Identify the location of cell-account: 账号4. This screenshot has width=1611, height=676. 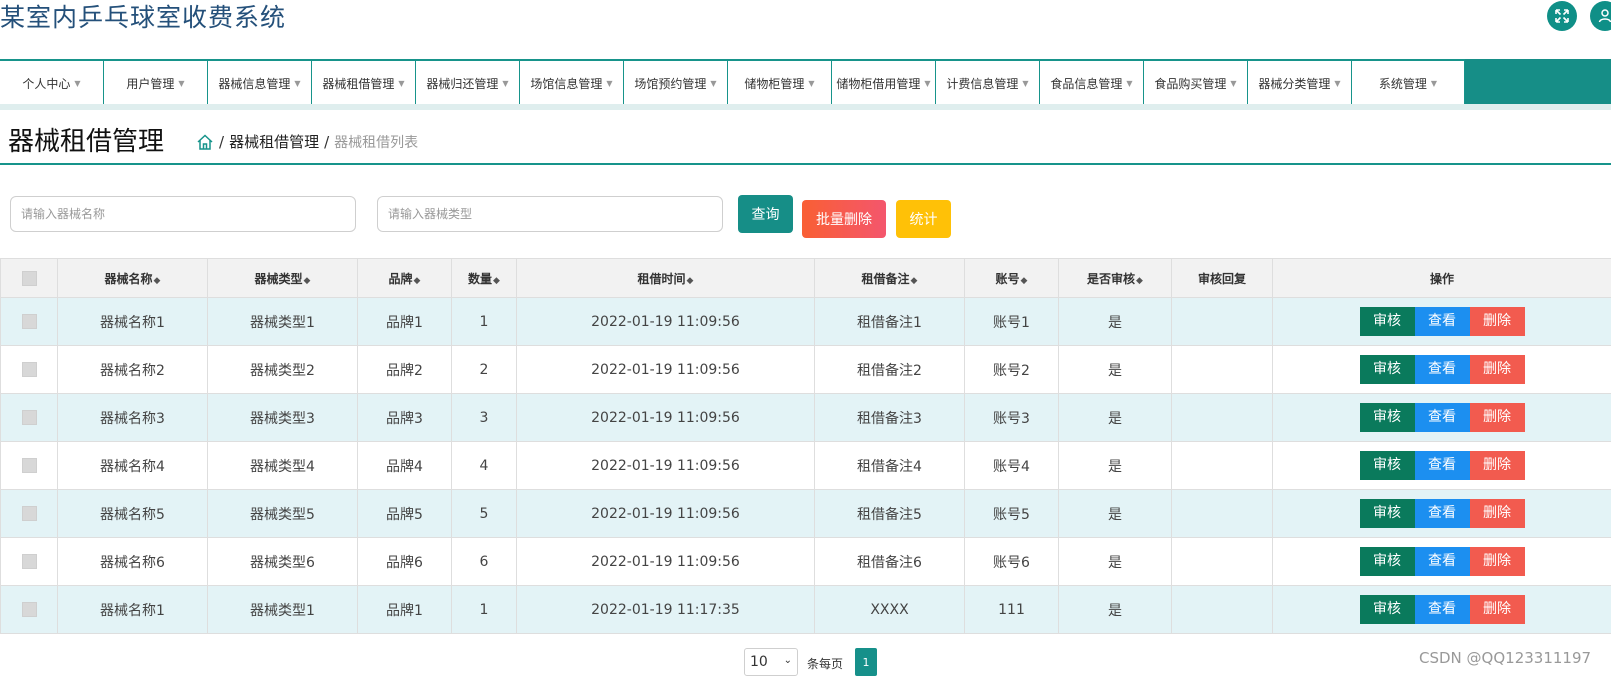
(1011, 465).